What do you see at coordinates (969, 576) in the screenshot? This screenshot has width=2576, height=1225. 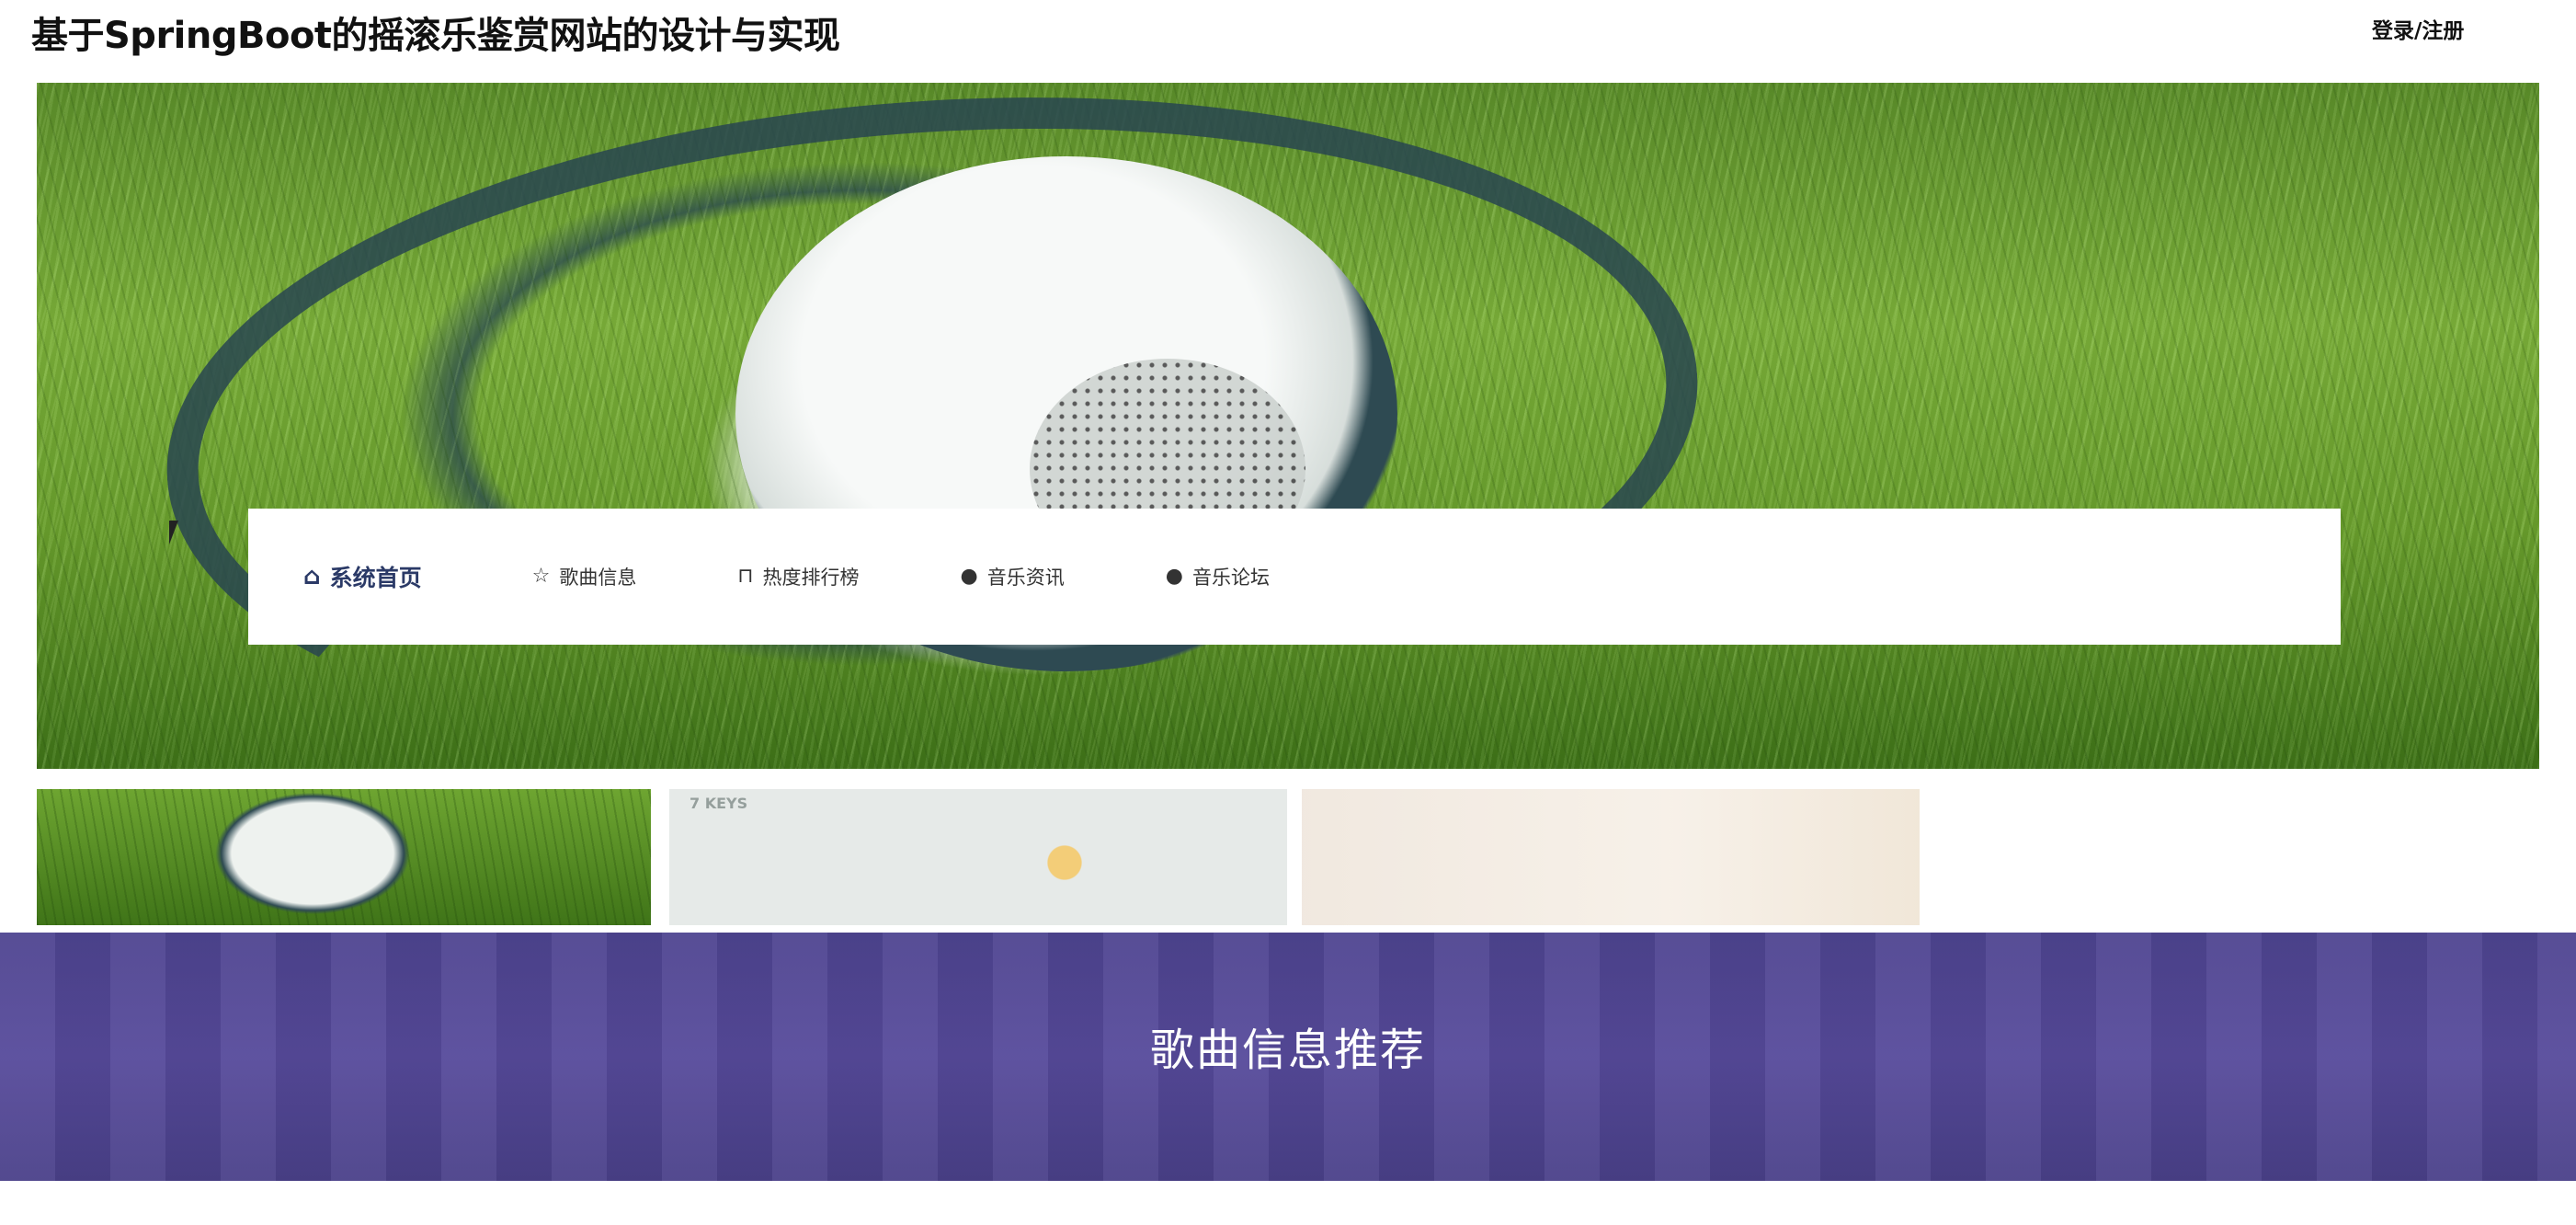 I see `exclamation-circle-icon: ●` at bounding box center [969, 576].